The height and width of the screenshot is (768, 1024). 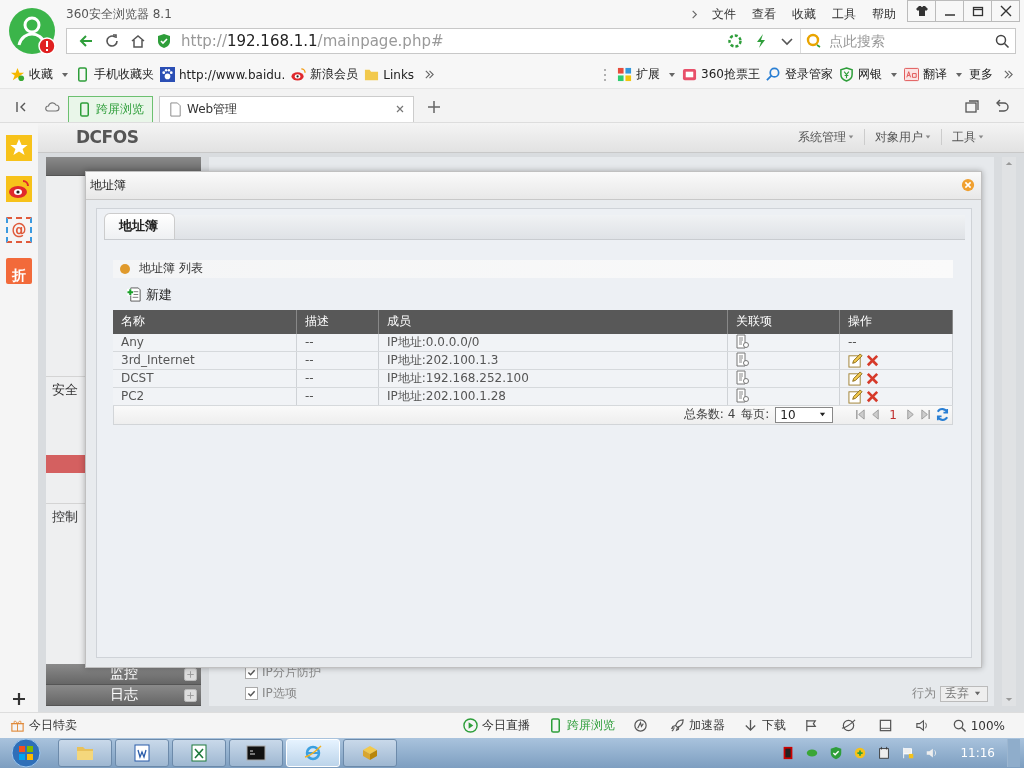 What do you see at coordinates (1002, 106) in the screenshot?
I see `undo-icon` at bounding box center [1002, 106].